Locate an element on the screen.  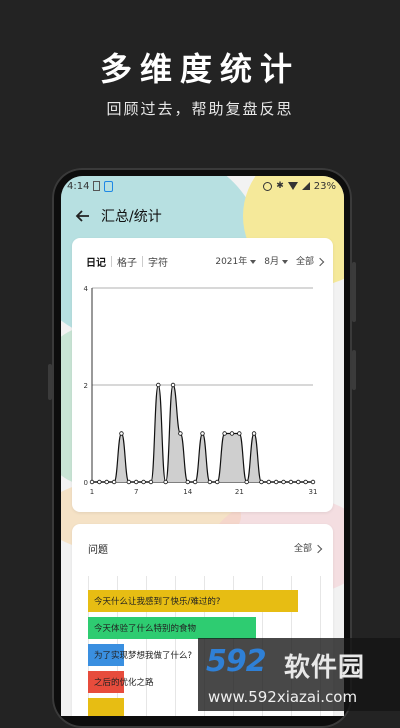
phone-side-button is located at coordinates (50, 382).